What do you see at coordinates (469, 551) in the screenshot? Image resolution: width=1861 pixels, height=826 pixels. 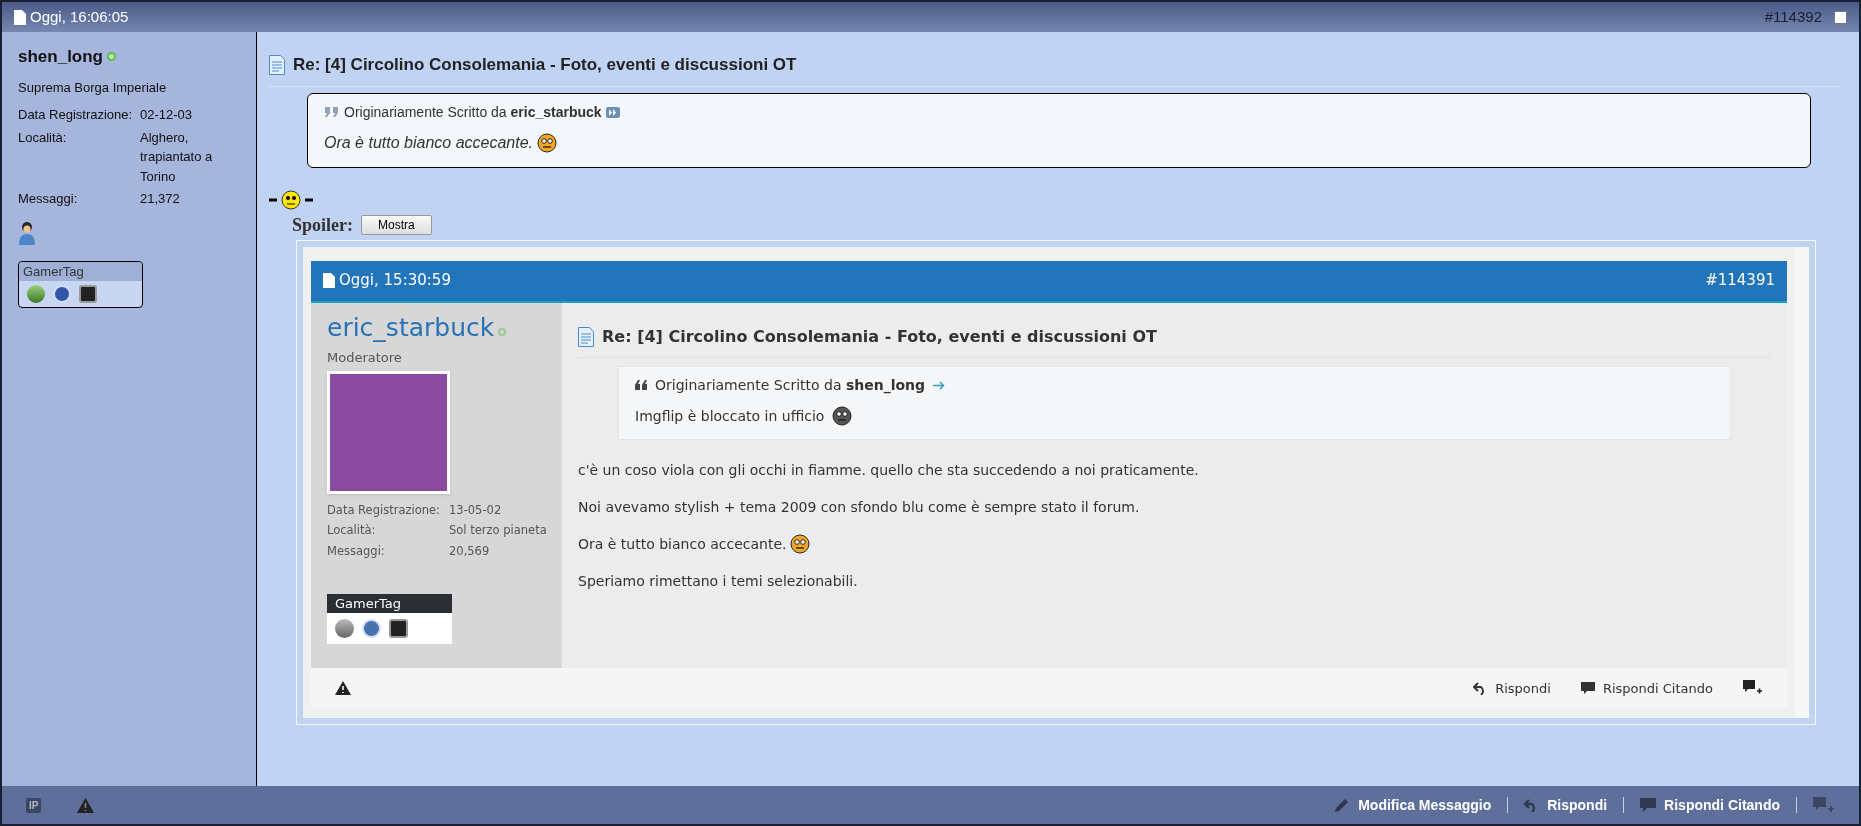 I see `field-value: 20,569` at bounding box center [469, 551].